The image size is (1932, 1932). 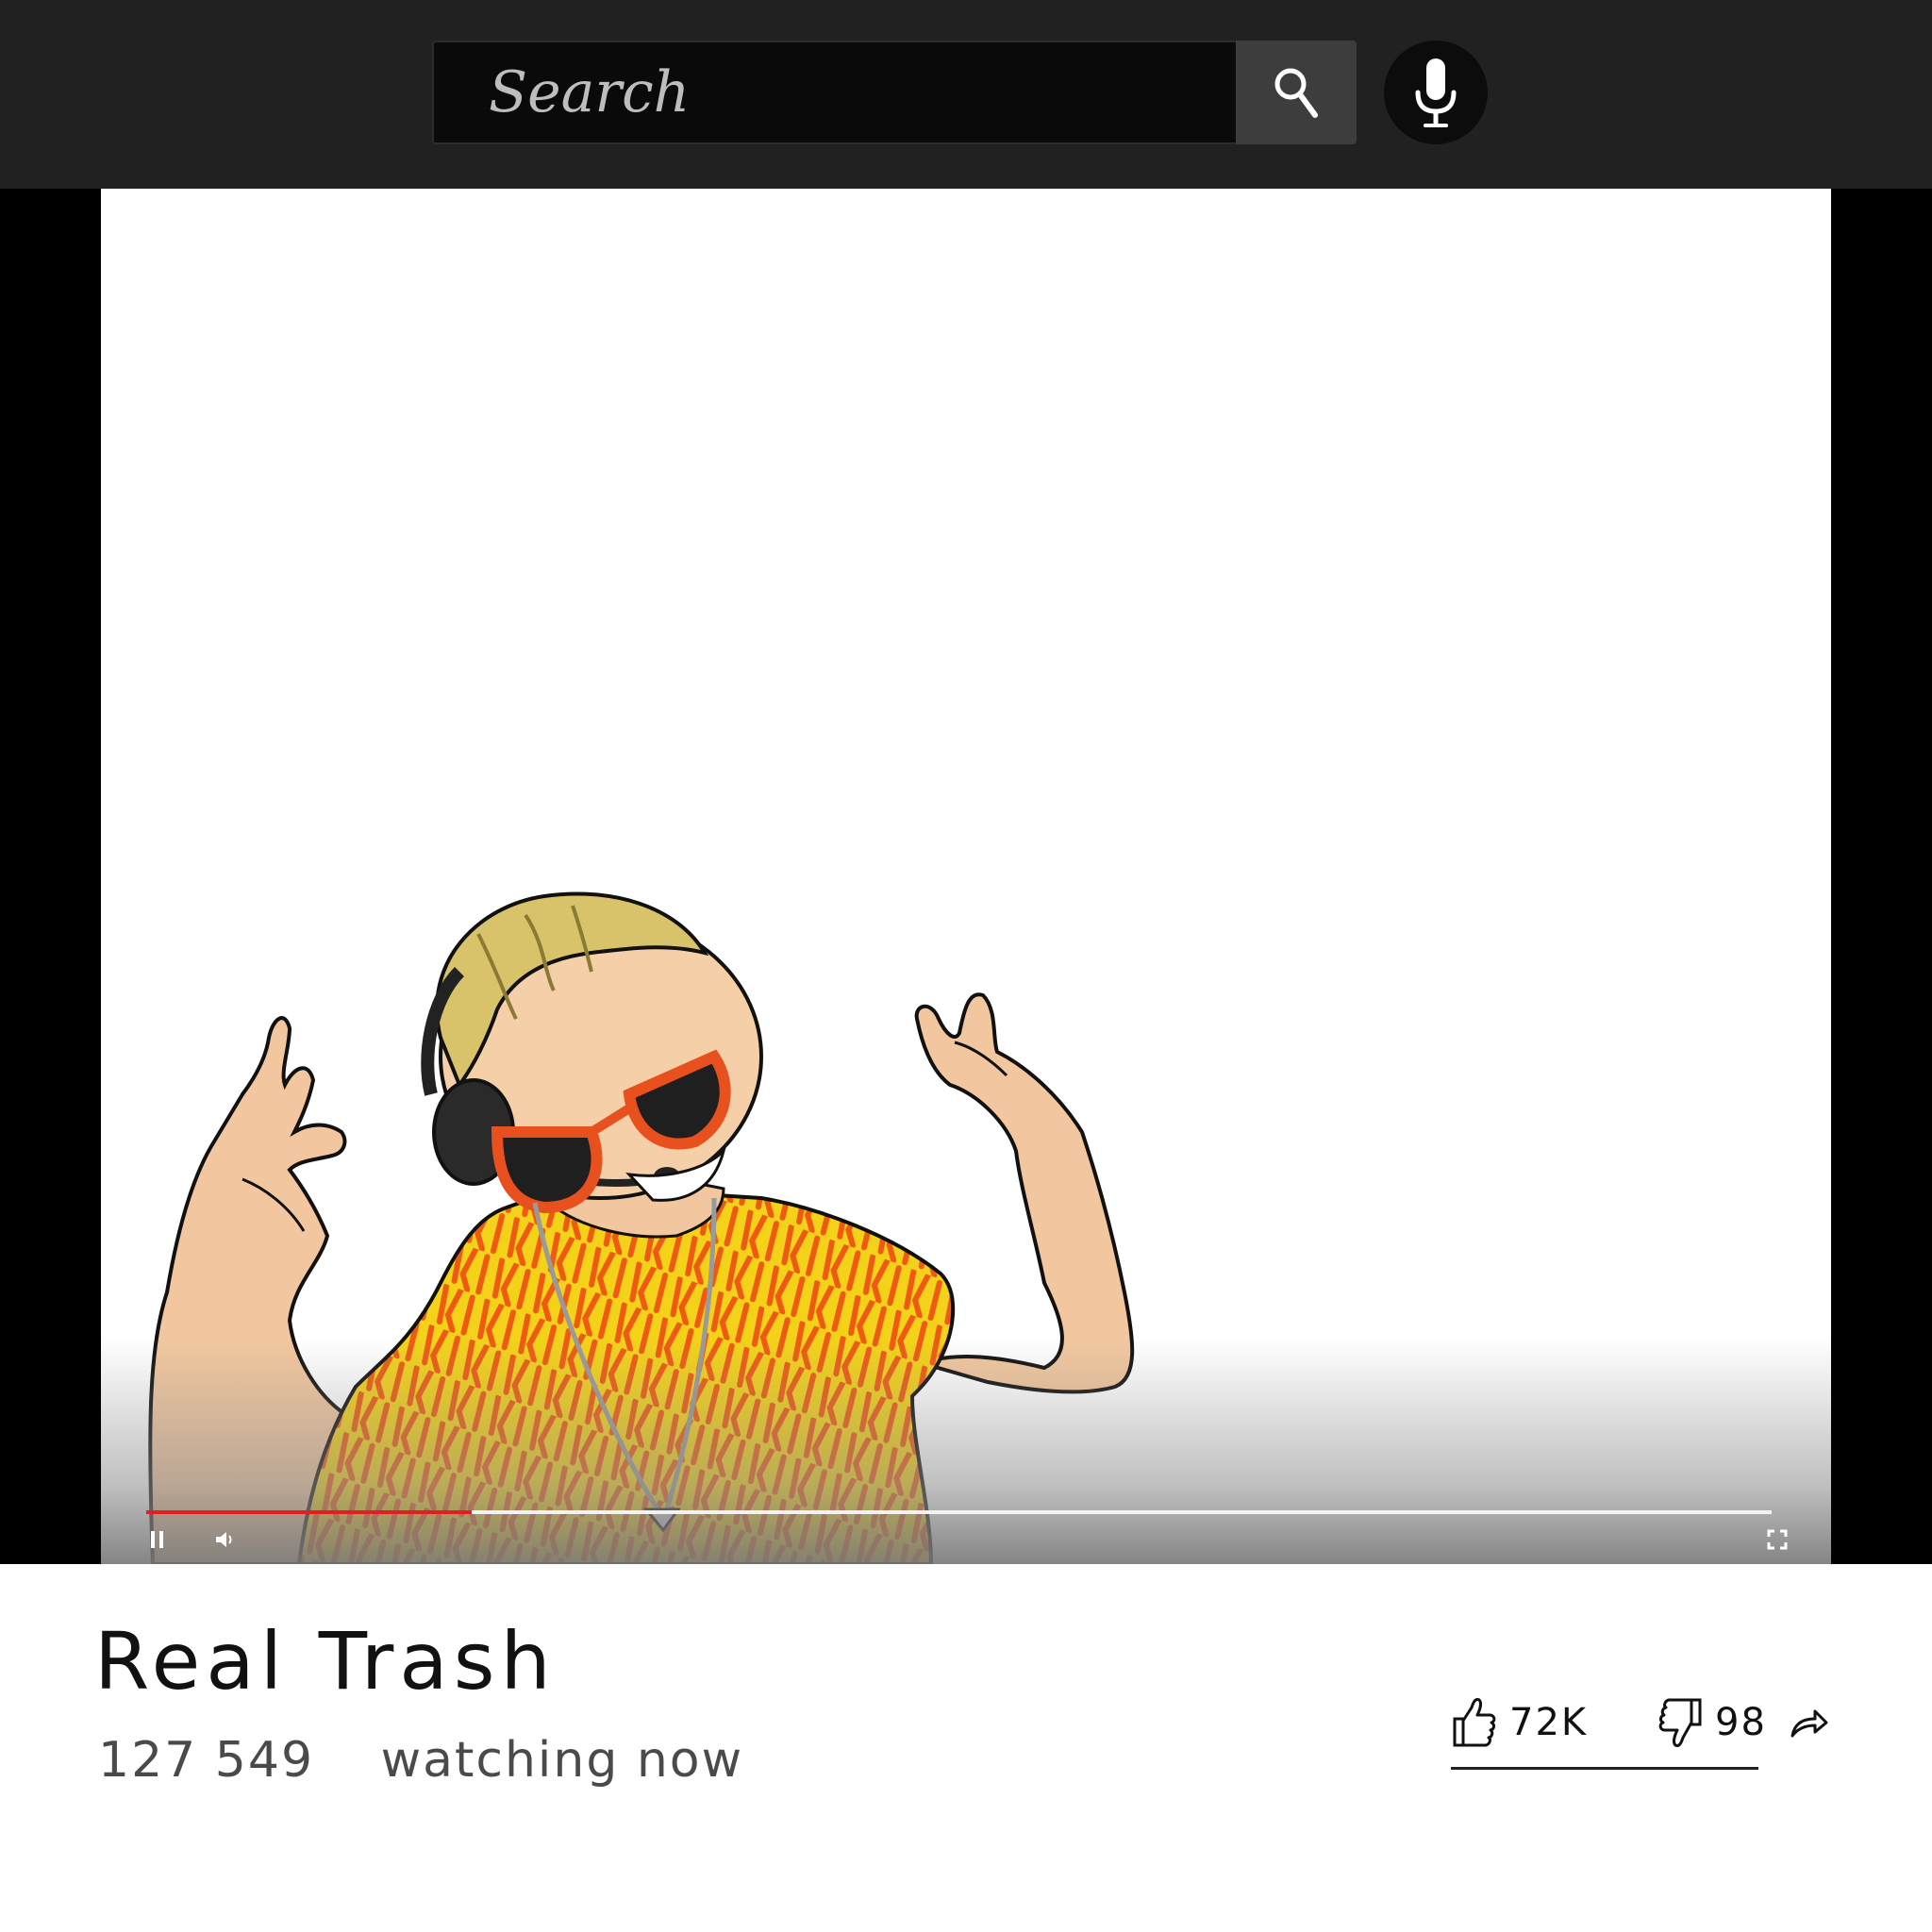 I want to click on fullscreen-icon, so click(x=1777, y=1540).